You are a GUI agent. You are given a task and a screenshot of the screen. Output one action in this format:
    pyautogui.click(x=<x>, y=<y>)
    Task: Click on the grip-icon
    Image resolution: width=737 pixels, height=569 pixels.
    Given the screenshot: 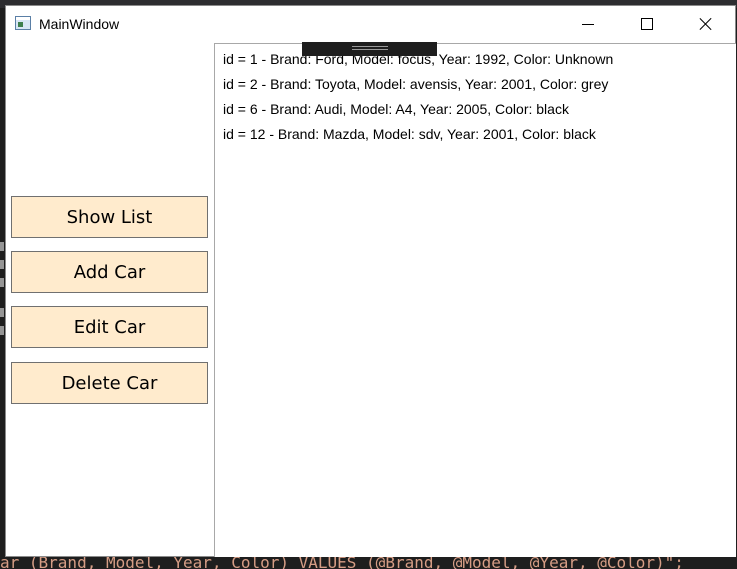 What is the action you would take?
    pyautogui.click(x=370, y=48)
    